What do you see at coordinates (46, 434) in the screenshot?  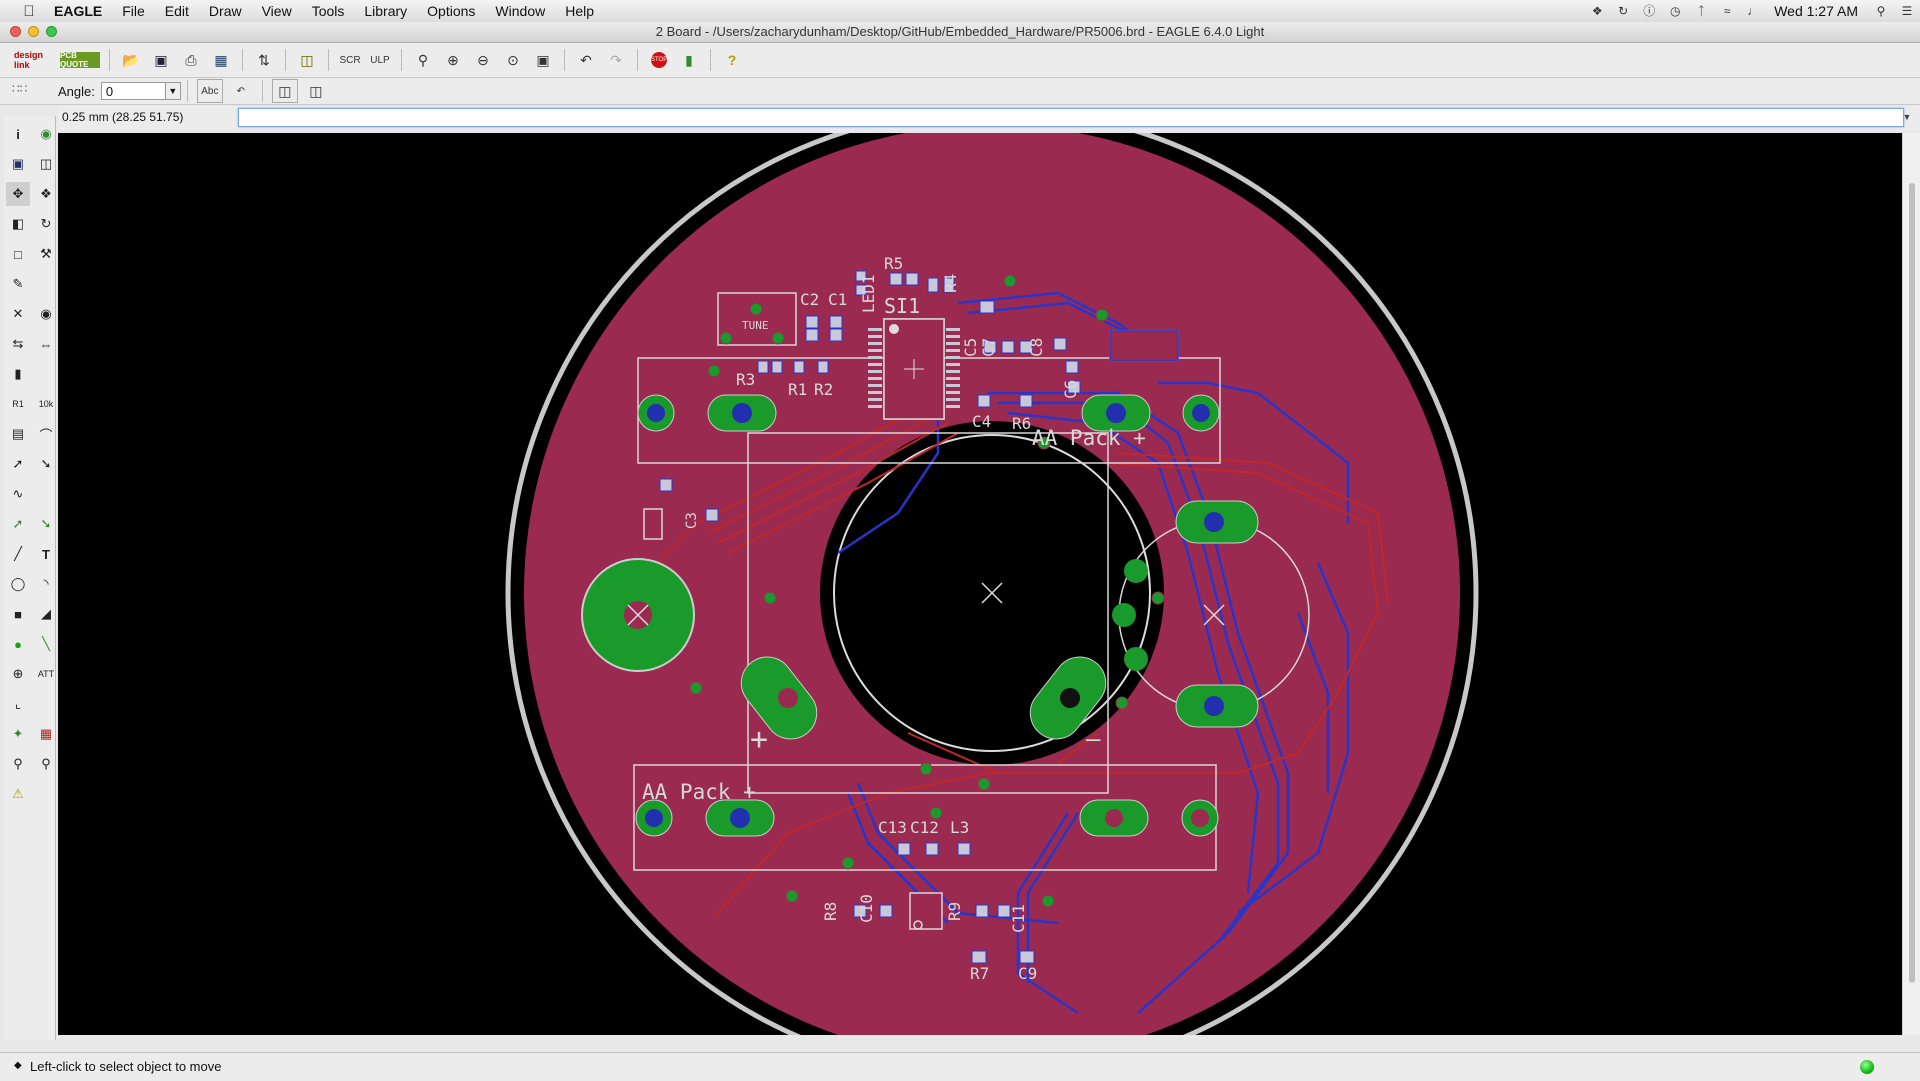 I see `miter-icon: ⌒` at bounding box center [46, 434].